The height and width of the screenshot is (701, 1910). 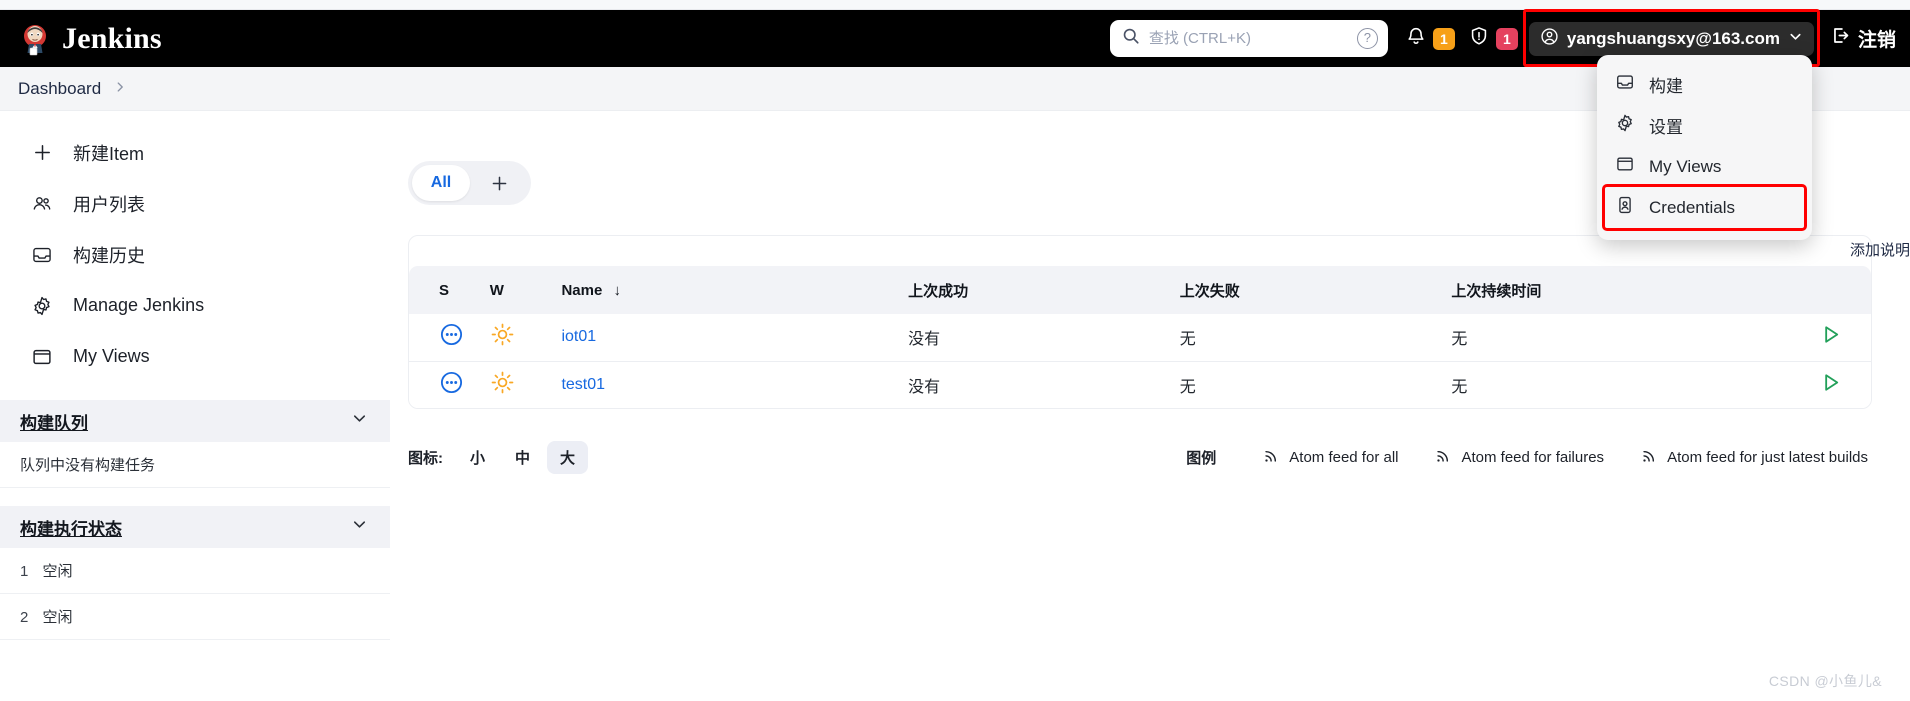 I want to click on cell-last-success: 没有, so click(x=1036, y=338).